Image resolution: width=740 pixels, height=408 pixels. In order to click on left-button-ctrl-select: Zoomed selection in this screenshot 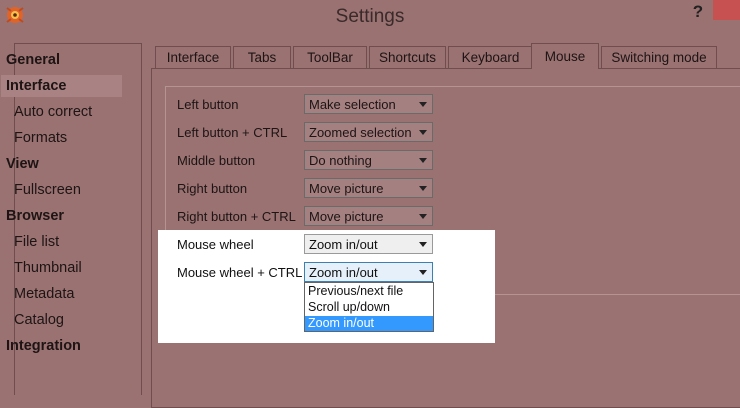, I will do `click(368, 132)`.